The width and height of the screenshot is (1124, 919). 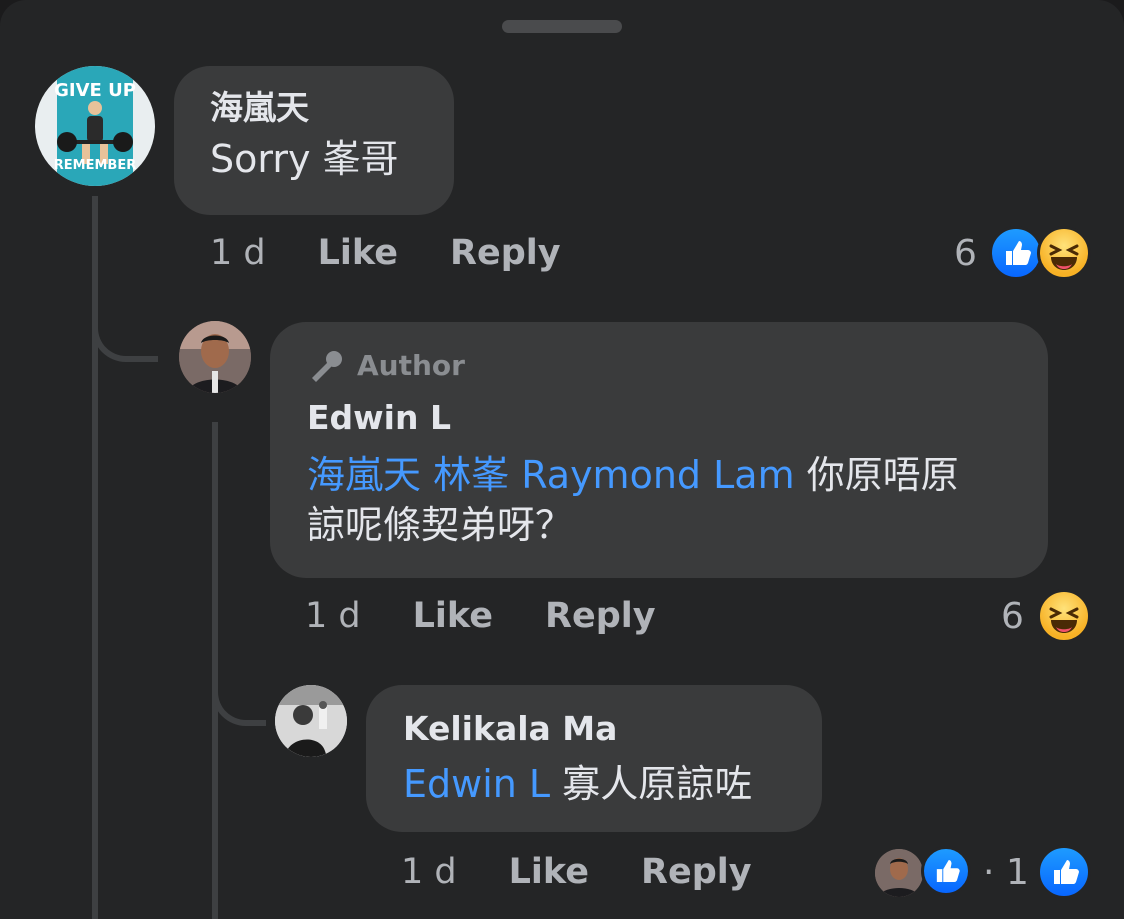 What do you see at coordinates (440, 525) in the screenshot?
I see `comment-text-part: 諒呢條契弟呀？` at bounding box center [440, 525].